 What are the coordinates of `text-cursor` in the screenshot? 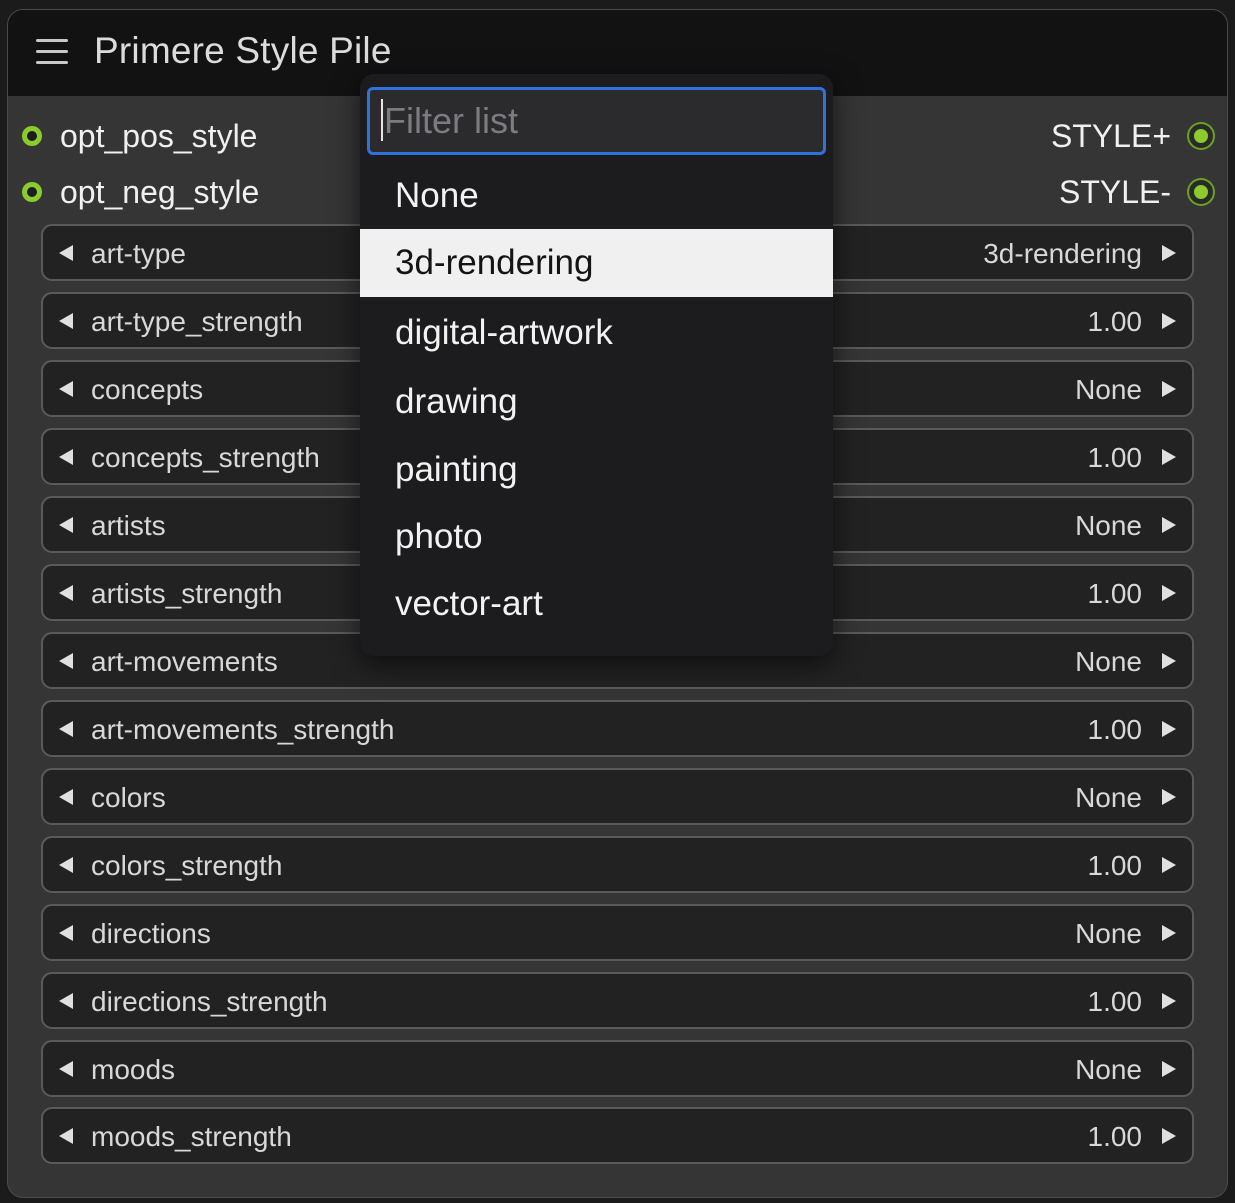 It's located at (382, 120).